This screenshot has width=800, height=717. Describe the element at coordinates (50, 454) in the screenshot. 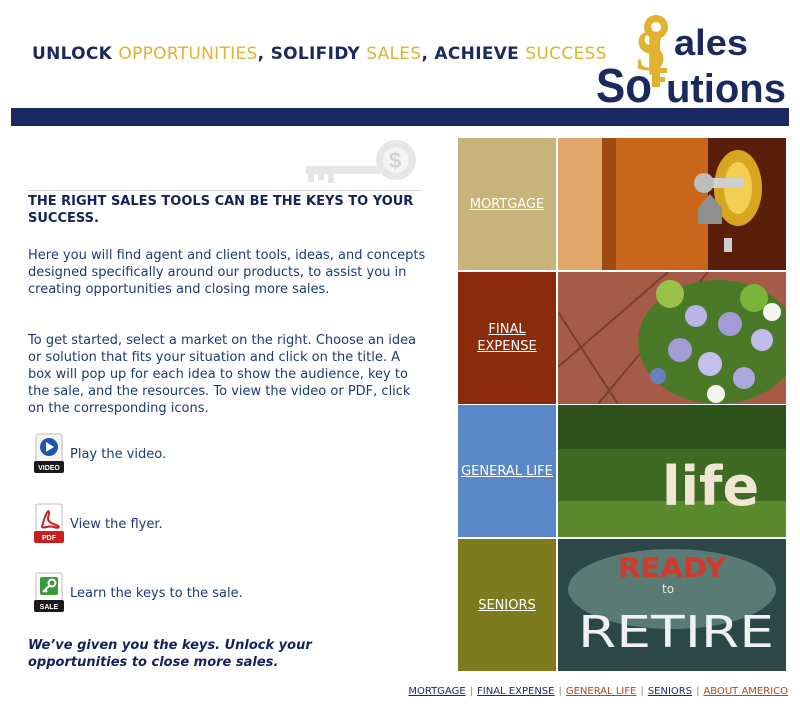

I see `video-icon: VIDEO` at that location.